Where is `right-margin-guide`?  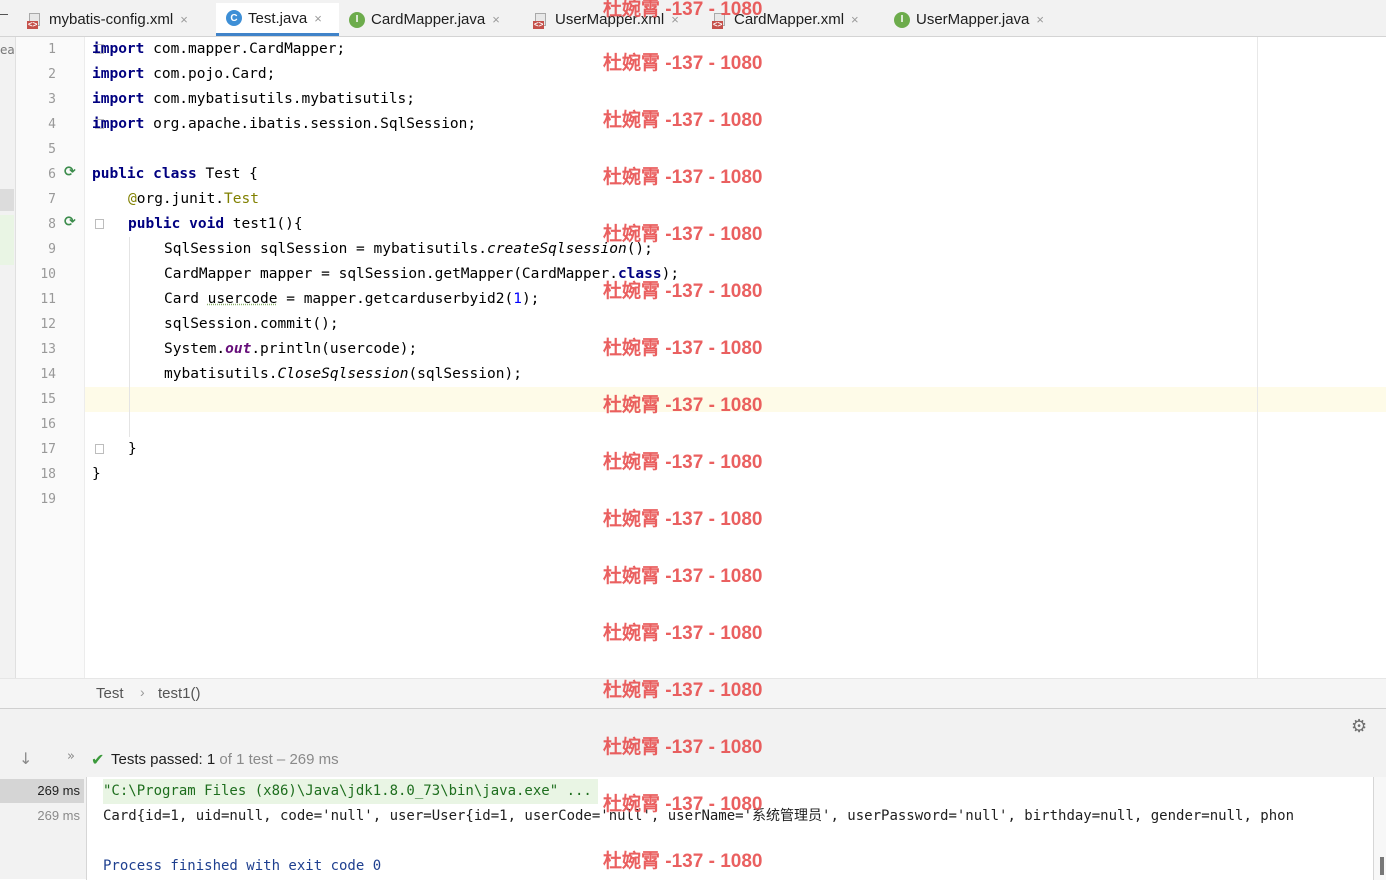
right-margin-guide is located at coordinates (1257, 357).